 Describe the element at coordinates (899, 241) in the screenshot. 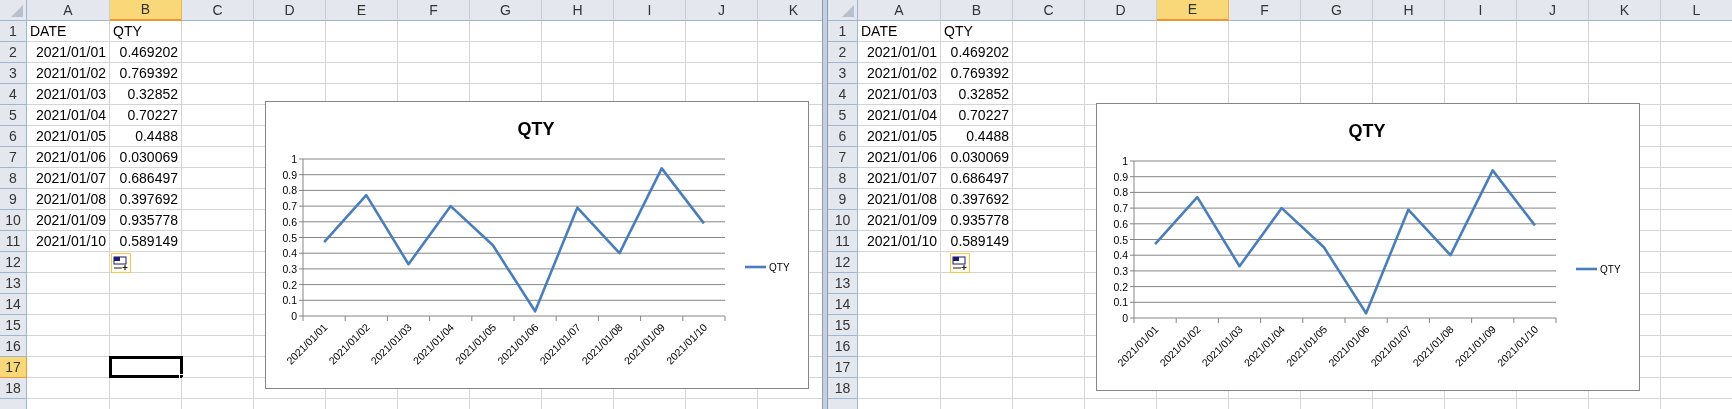

I see `table-cell: 2021/01/10` at that location.